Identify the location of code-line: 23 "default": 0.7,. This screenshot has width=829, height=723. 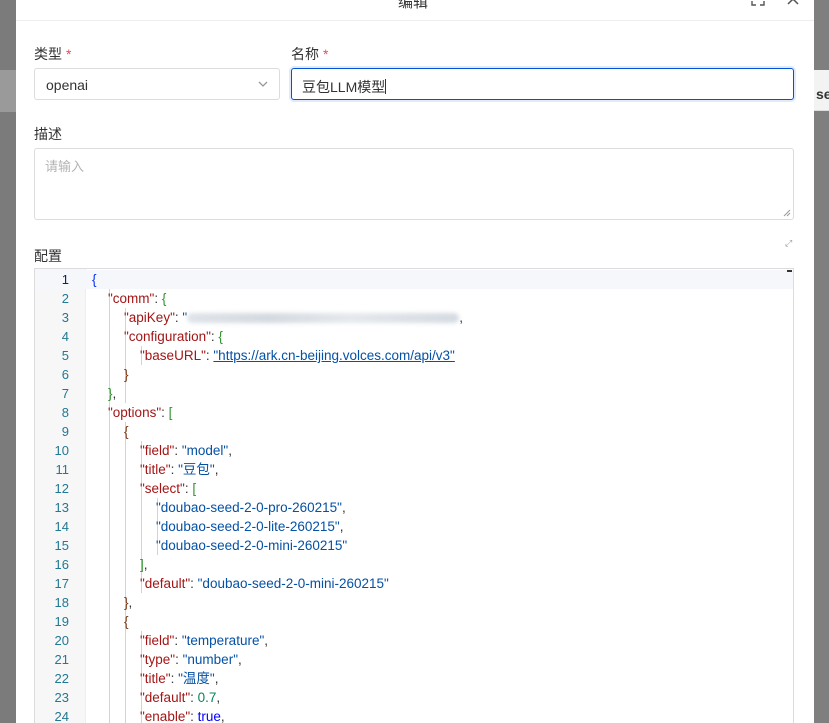
(414, 697).